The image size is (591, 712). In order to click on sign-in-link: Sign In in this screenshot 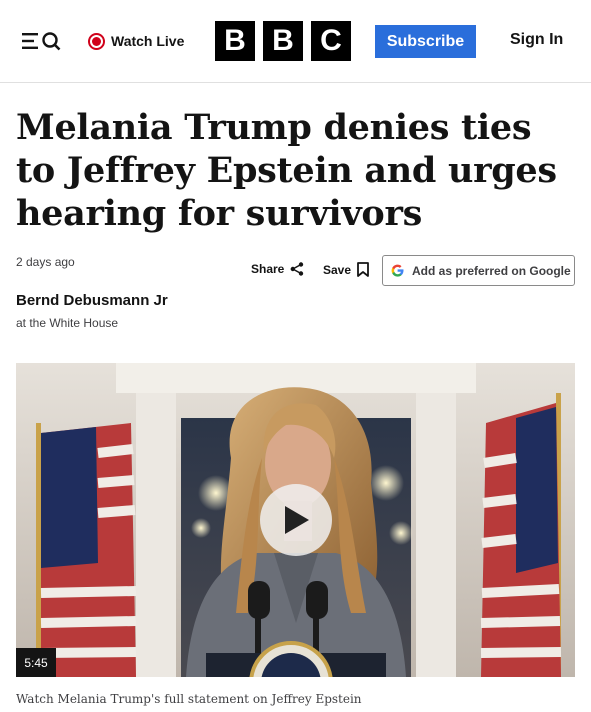, I will do `click(536, 40)`.